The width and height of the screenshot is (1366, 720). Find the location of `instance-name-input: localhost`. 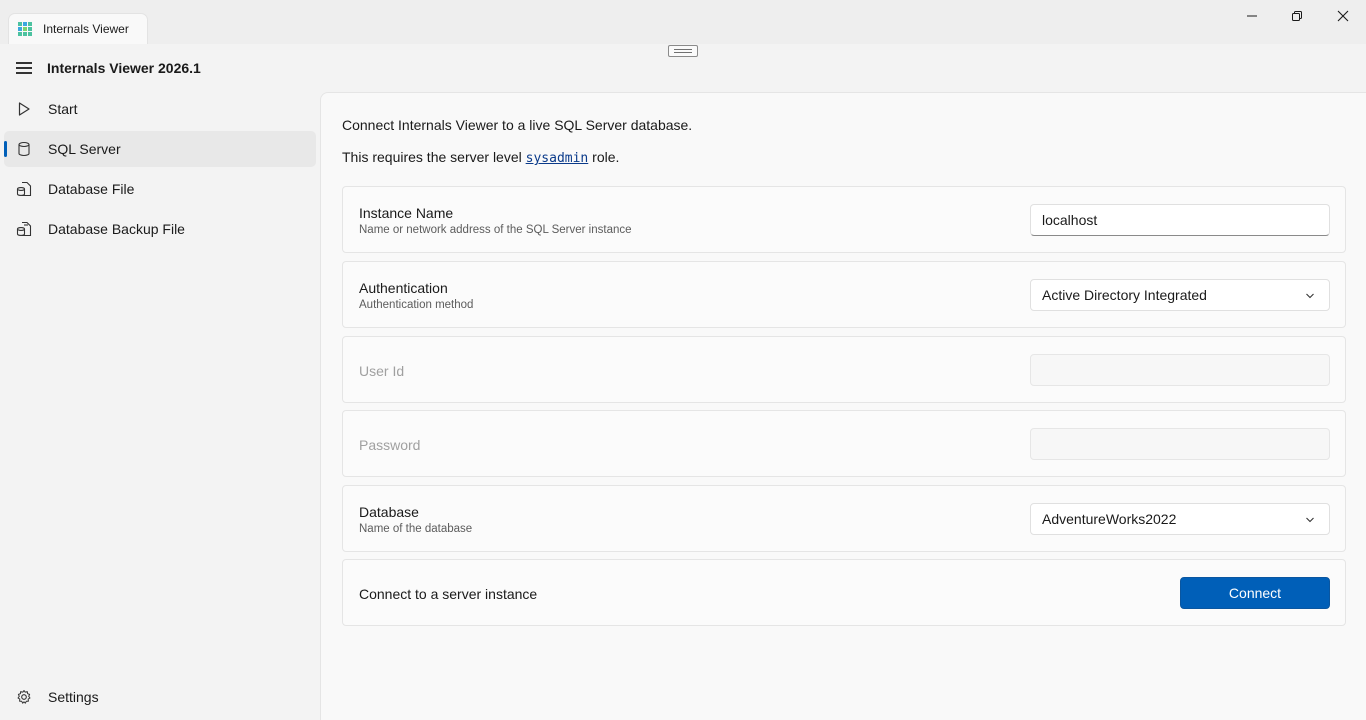

instance-name-input: localhost is located at coordinates (1180, 220).